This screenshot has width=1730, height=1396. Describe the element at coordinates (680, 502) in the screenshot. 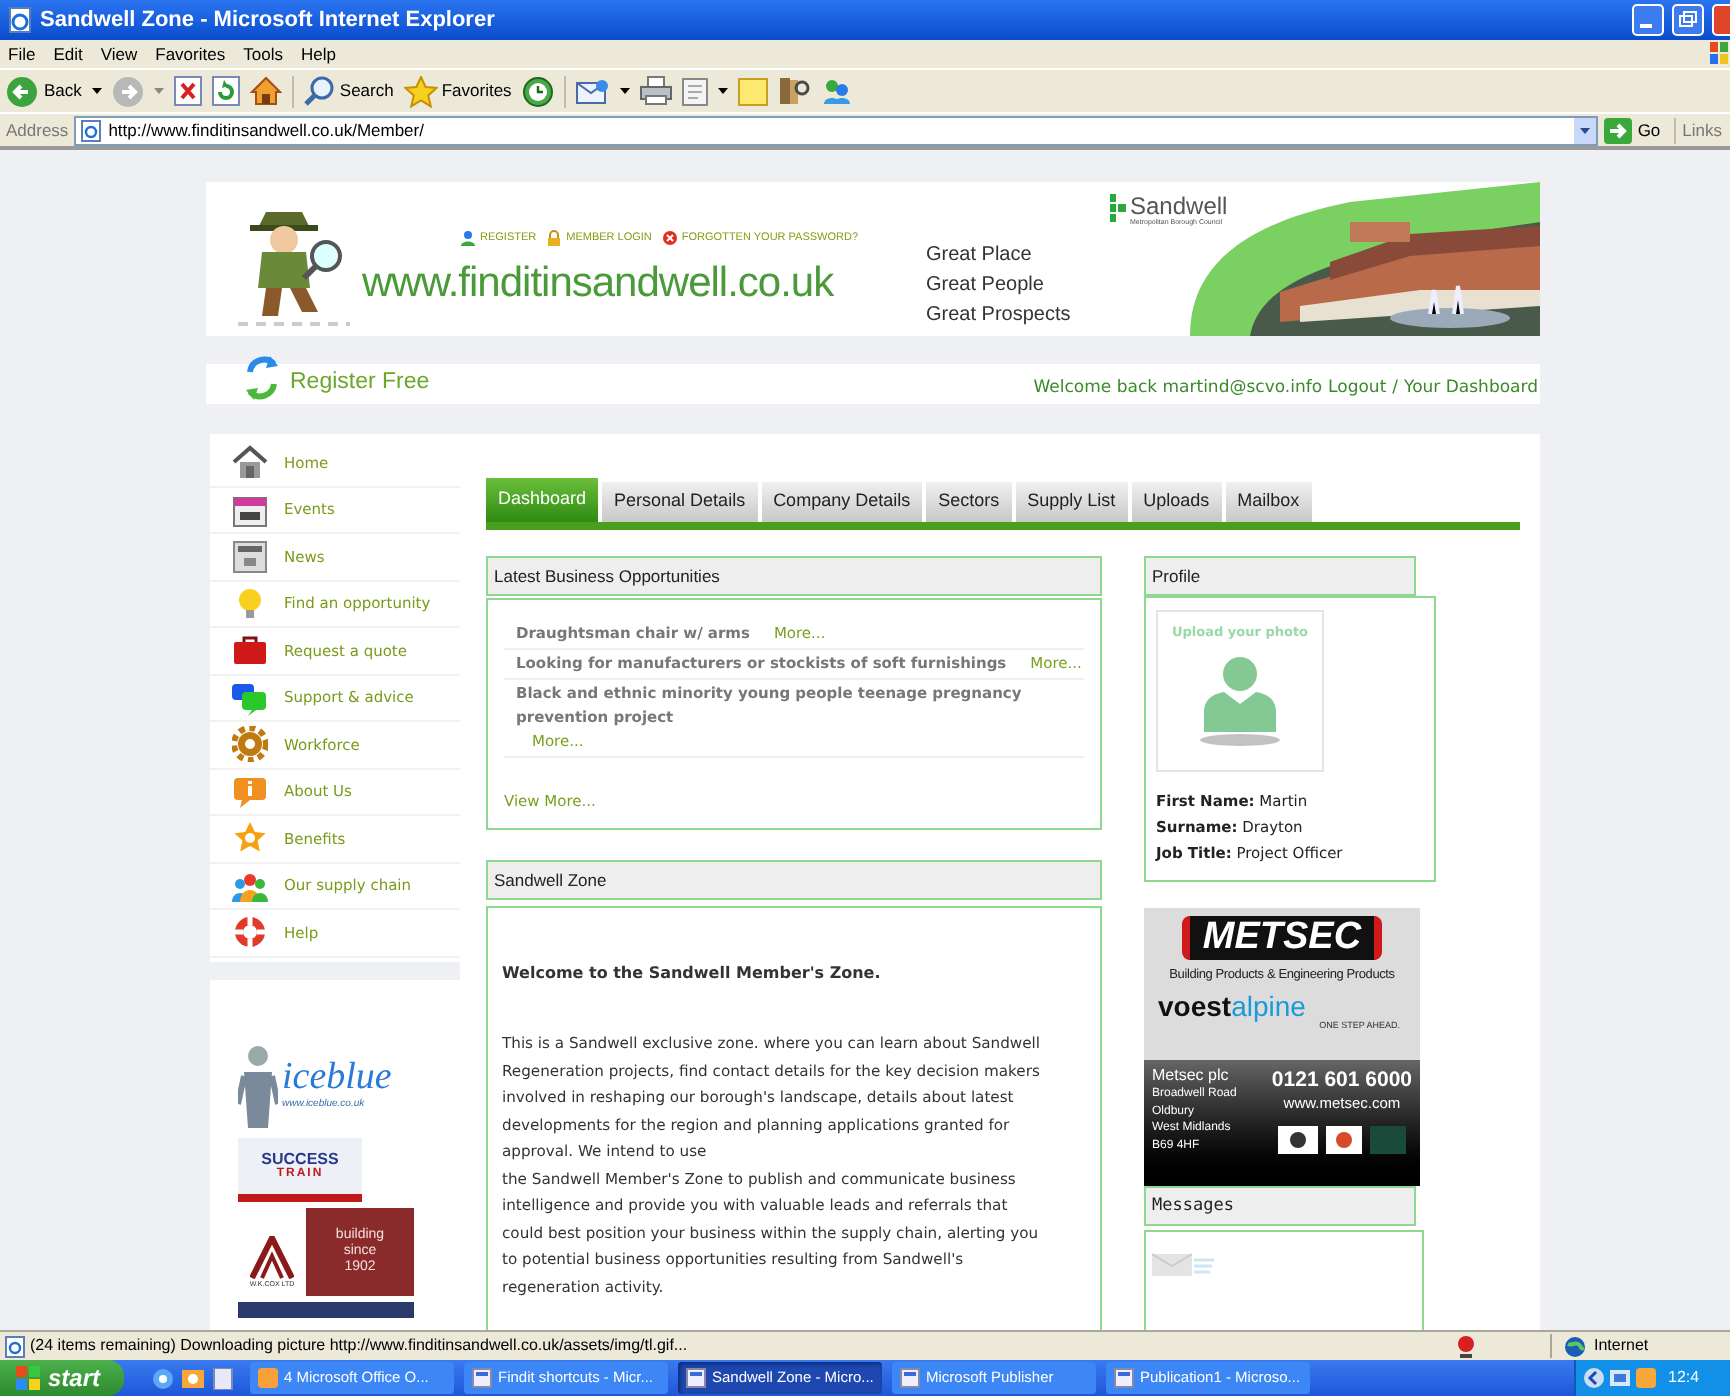

I see `tab: Personal Details` at that location.